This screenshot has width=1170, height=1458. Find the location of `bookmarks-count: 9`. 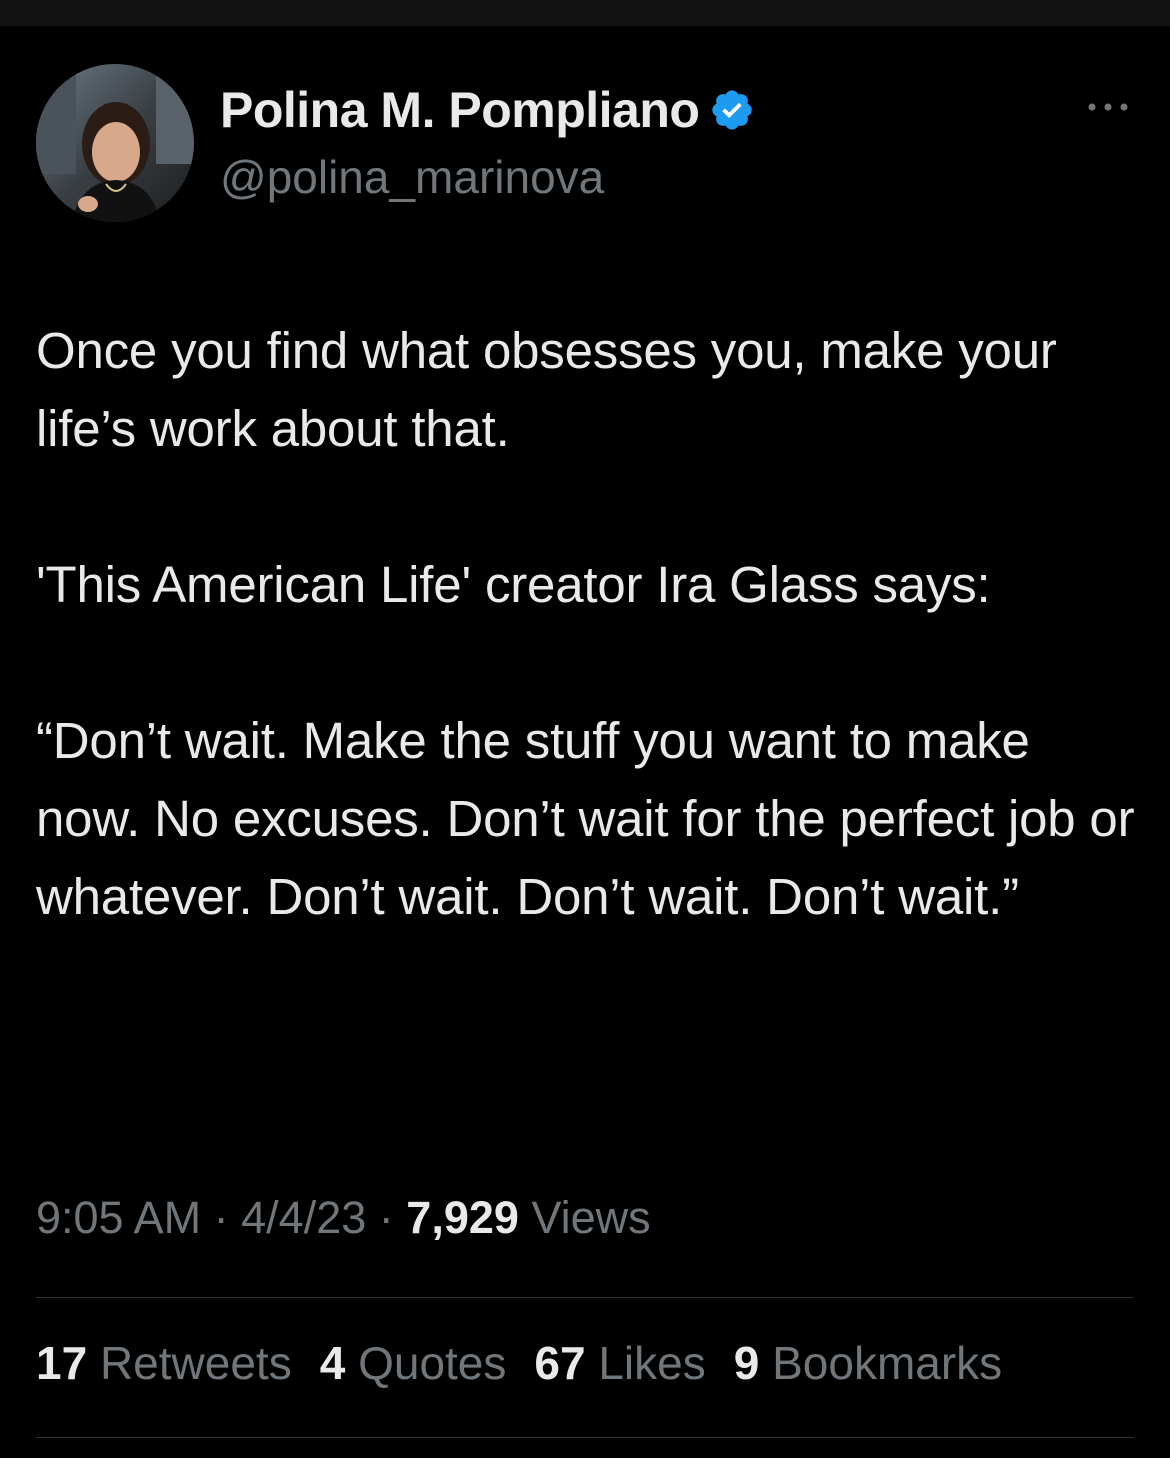

bookmarks-count: 9 is located at coordinates (746, 1363).